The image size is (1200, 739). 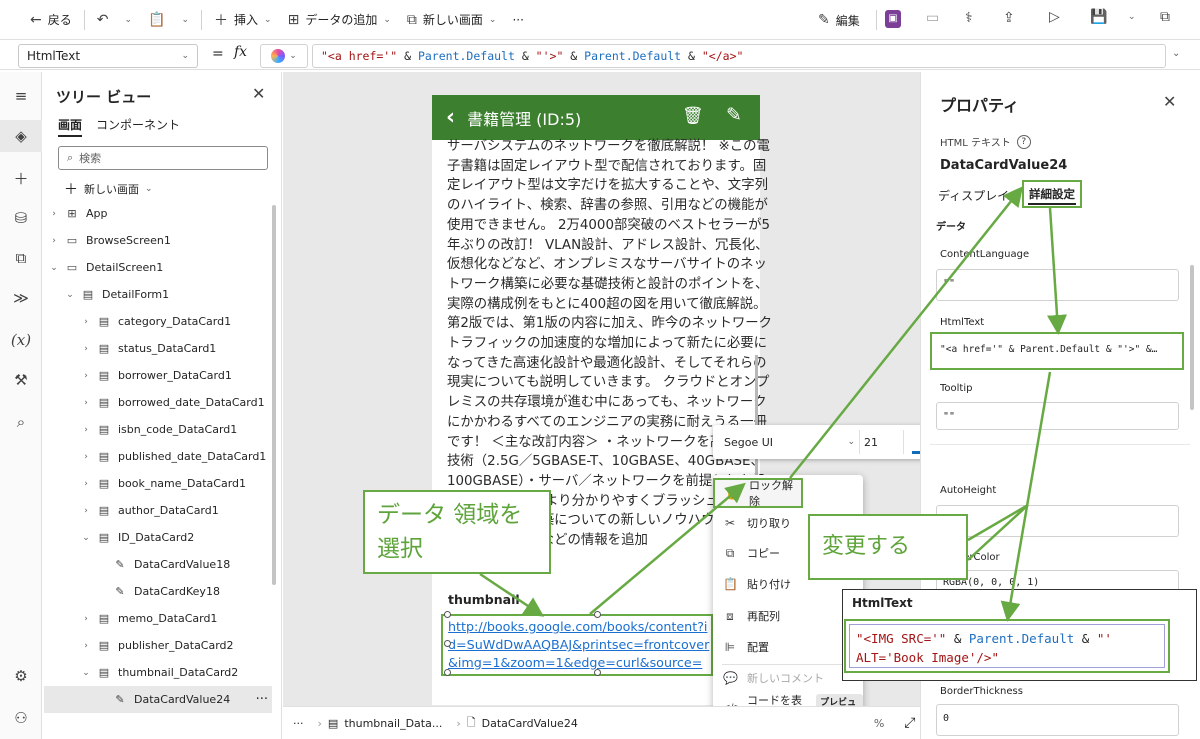 What do you see at coordinates (1165, 17) in the screenshot?
I see `publish-icon: ⧉` at bounding box center [1165, 17].